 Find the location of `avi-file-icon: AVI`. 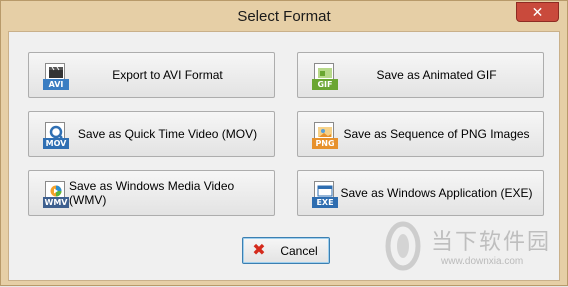

avi-file-icon: AVI is located at coordinates (56, 77).